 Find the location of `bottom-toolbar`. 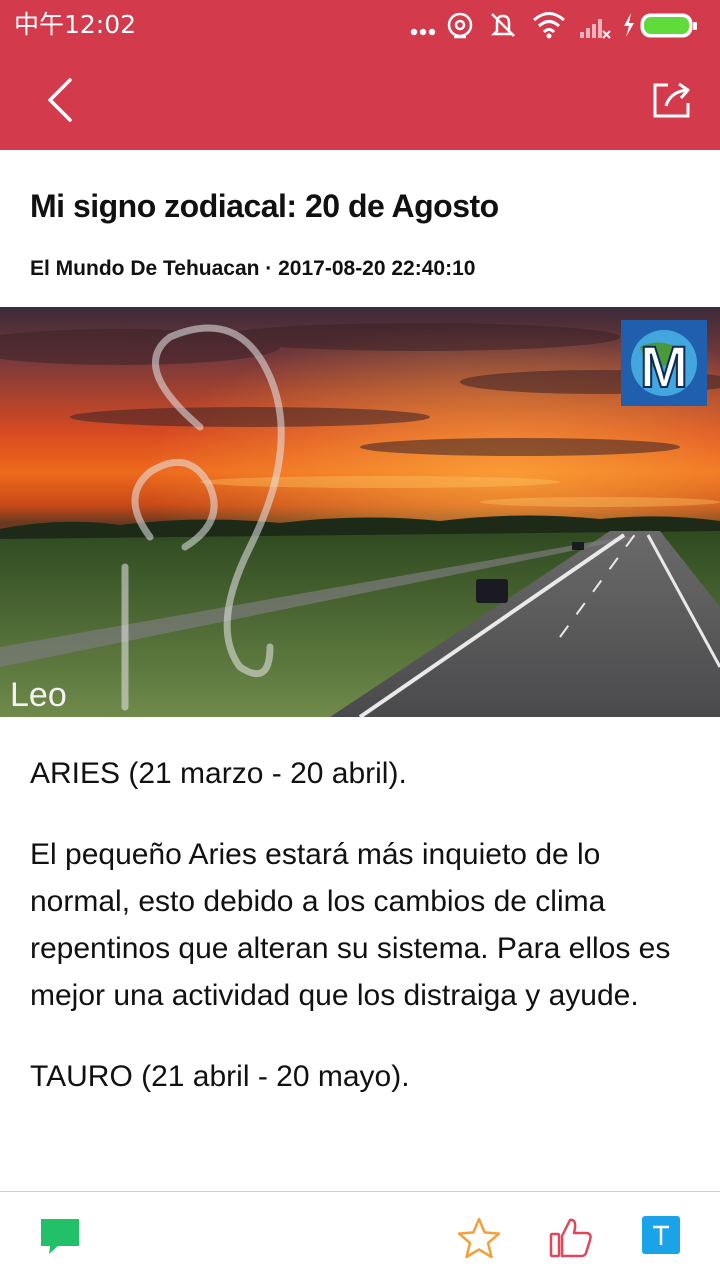

bottom-toolbar is located at coordinates (360, 1236).